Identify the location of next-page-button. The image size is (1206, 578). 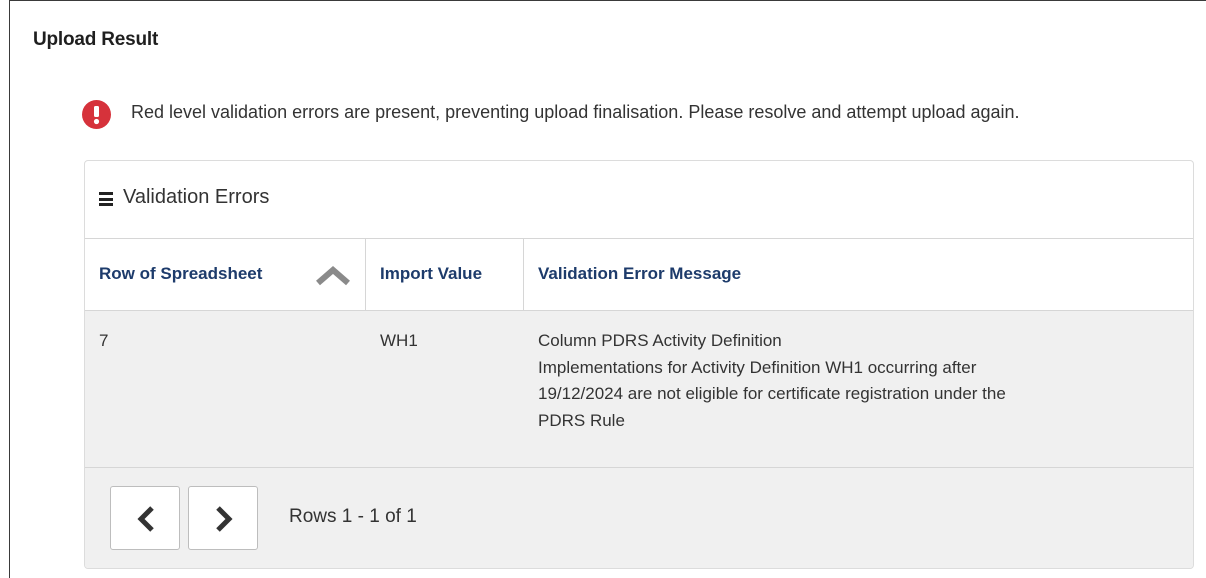
(223, 518).